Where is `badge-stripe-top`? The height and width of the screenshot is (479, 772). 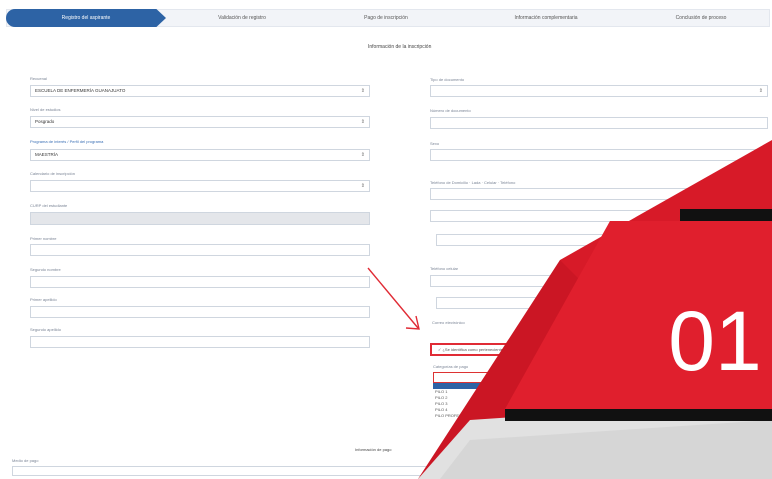
badge-stripe-top is located at coordinates (726, 215).